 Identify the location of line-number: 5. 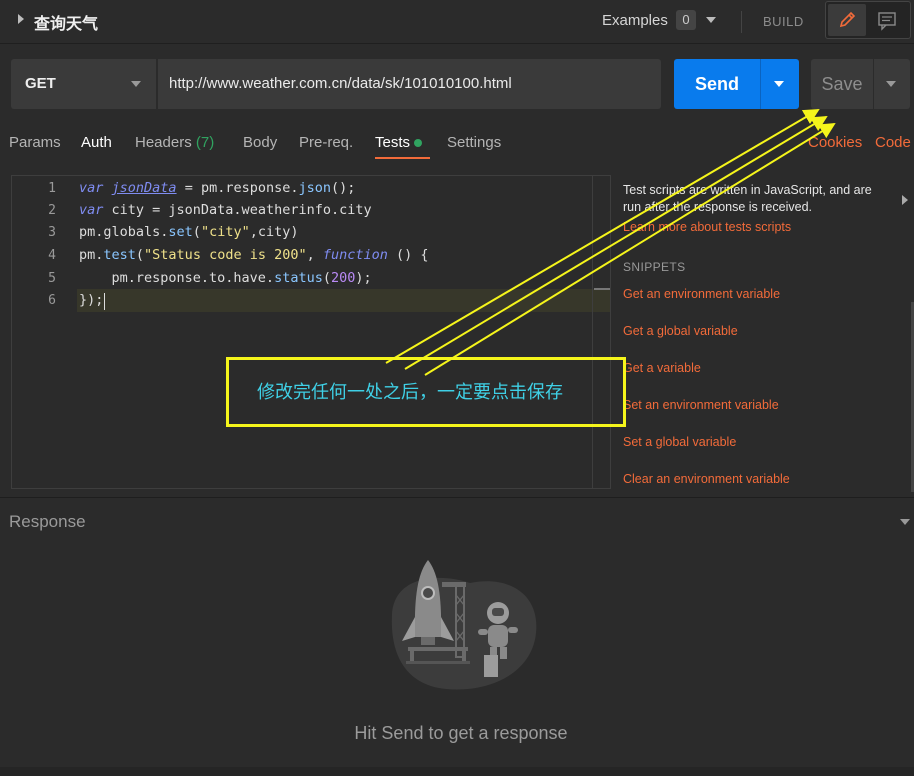
(52, 278).